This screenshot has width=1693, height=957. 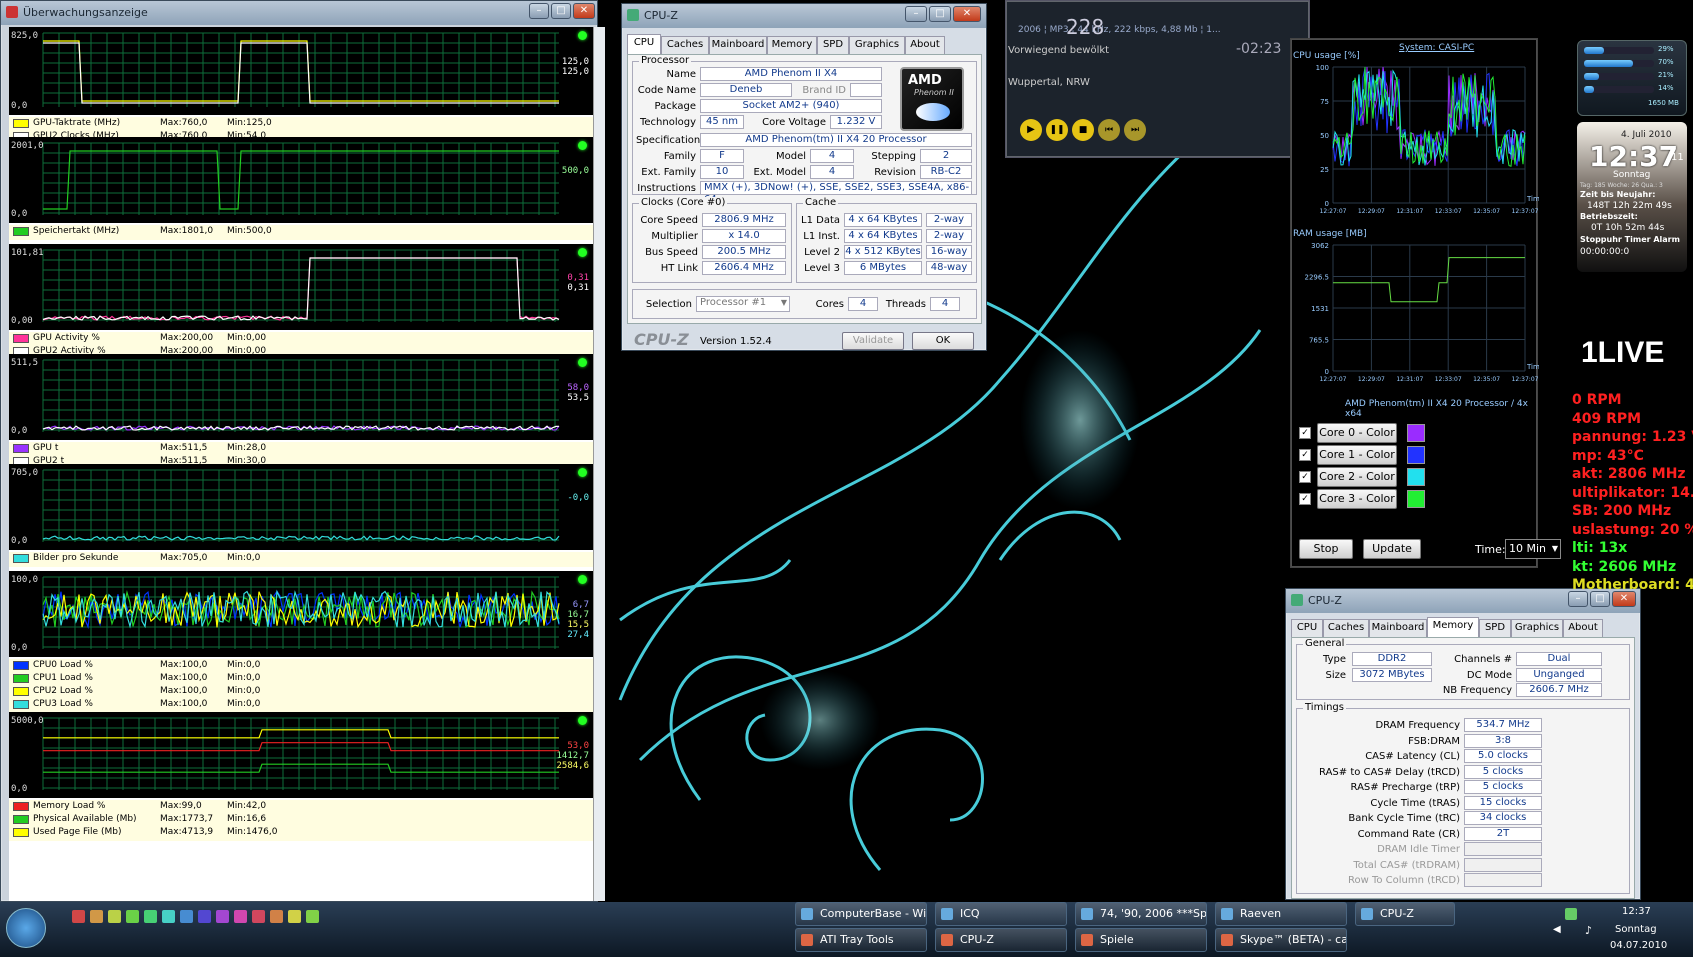 I want to click on taskbar-button: ICQ, so click(x=1001, y=914).